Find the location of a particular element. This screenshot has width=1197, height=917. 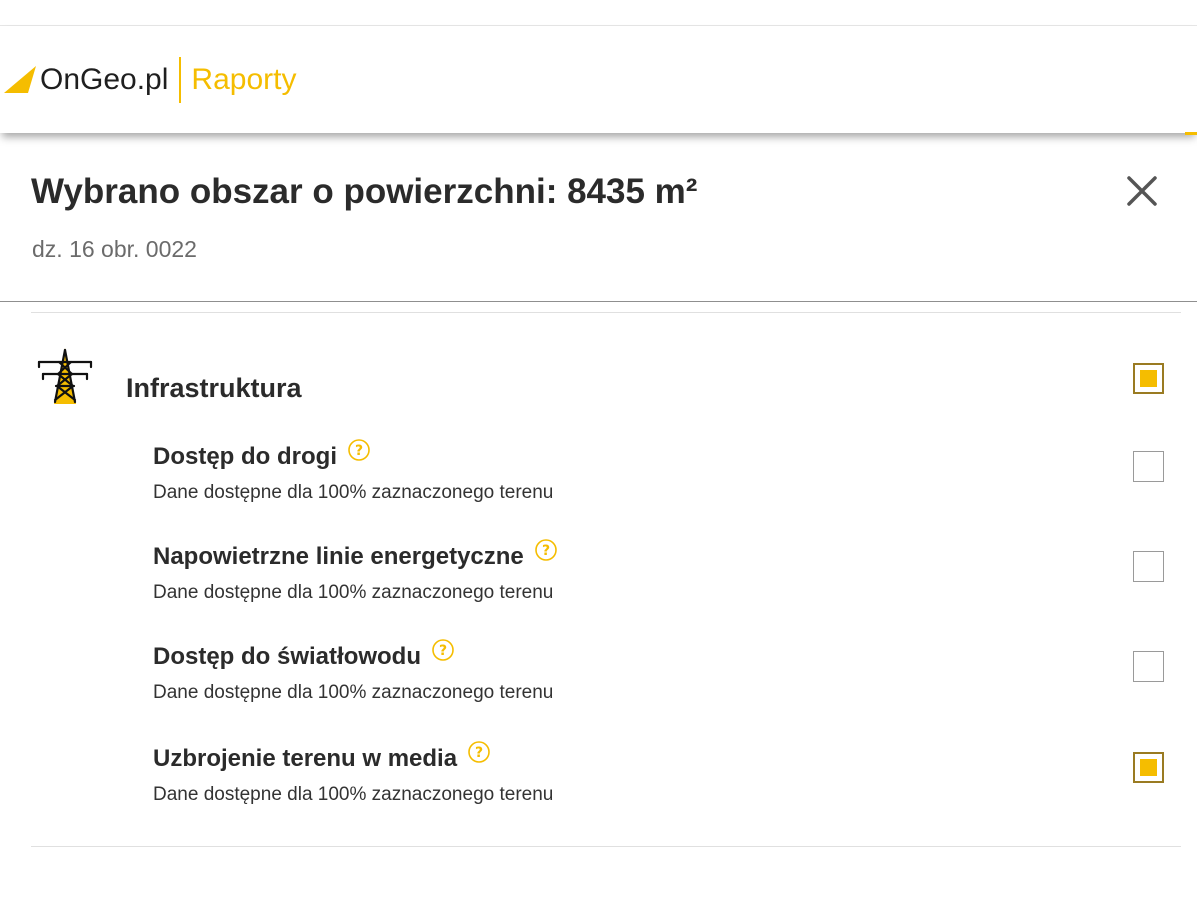

item-title-text: Dostęp do drogi is located at coordinates (245, 456).